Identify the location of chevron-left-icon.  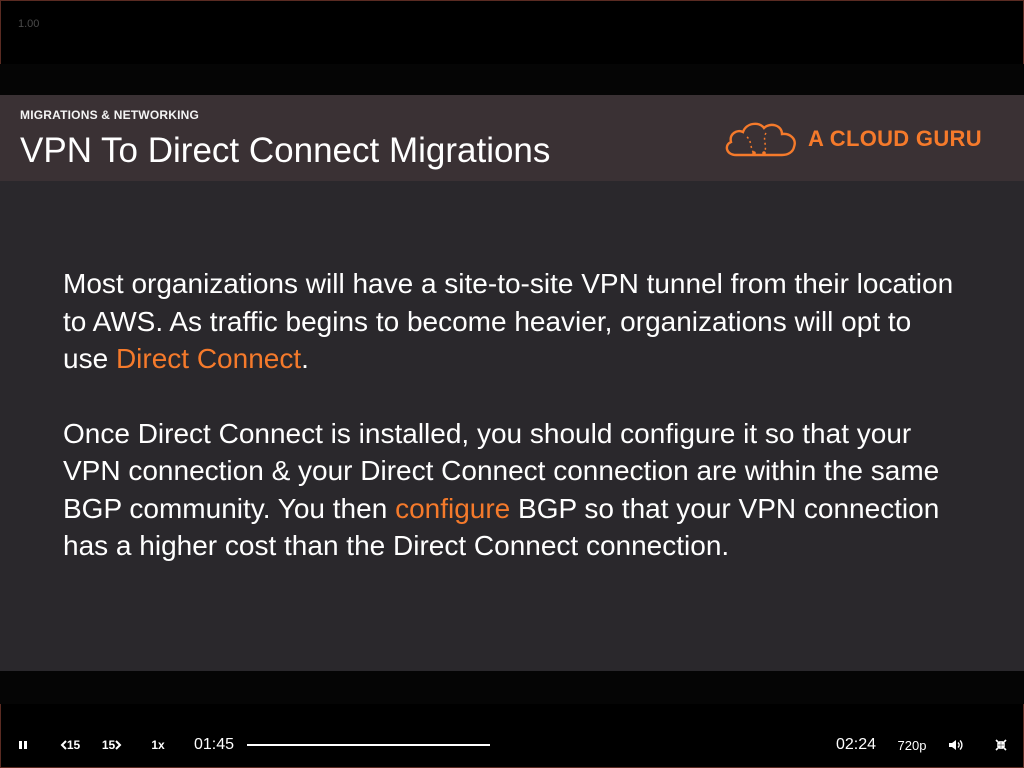
(63, 745).